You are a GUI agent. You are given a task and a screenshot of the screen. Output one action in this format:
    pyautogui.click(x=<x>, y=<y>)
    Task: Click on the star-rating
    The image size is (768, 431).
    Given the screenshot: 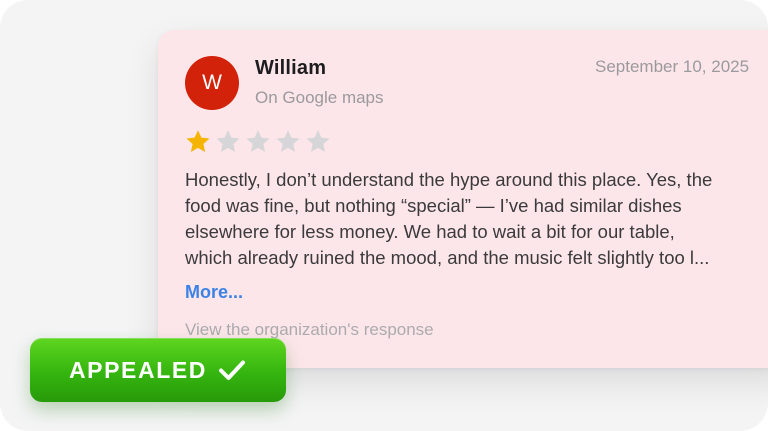 What is the action you would take?
    pyautogui.click(x=258, y=142)
    